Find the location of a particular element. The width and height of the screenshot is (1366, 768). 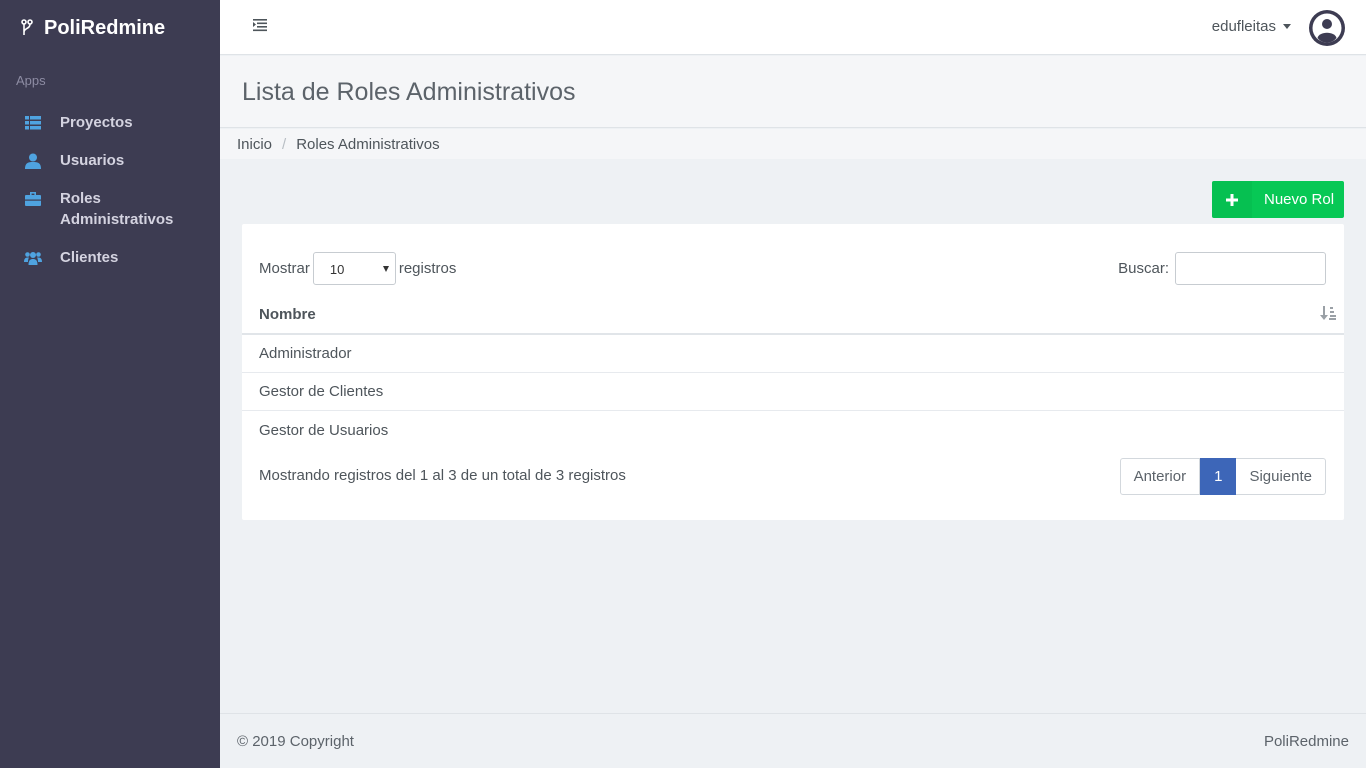

pagination-prev-button: Anterior is located at coordinates (1160, 476).